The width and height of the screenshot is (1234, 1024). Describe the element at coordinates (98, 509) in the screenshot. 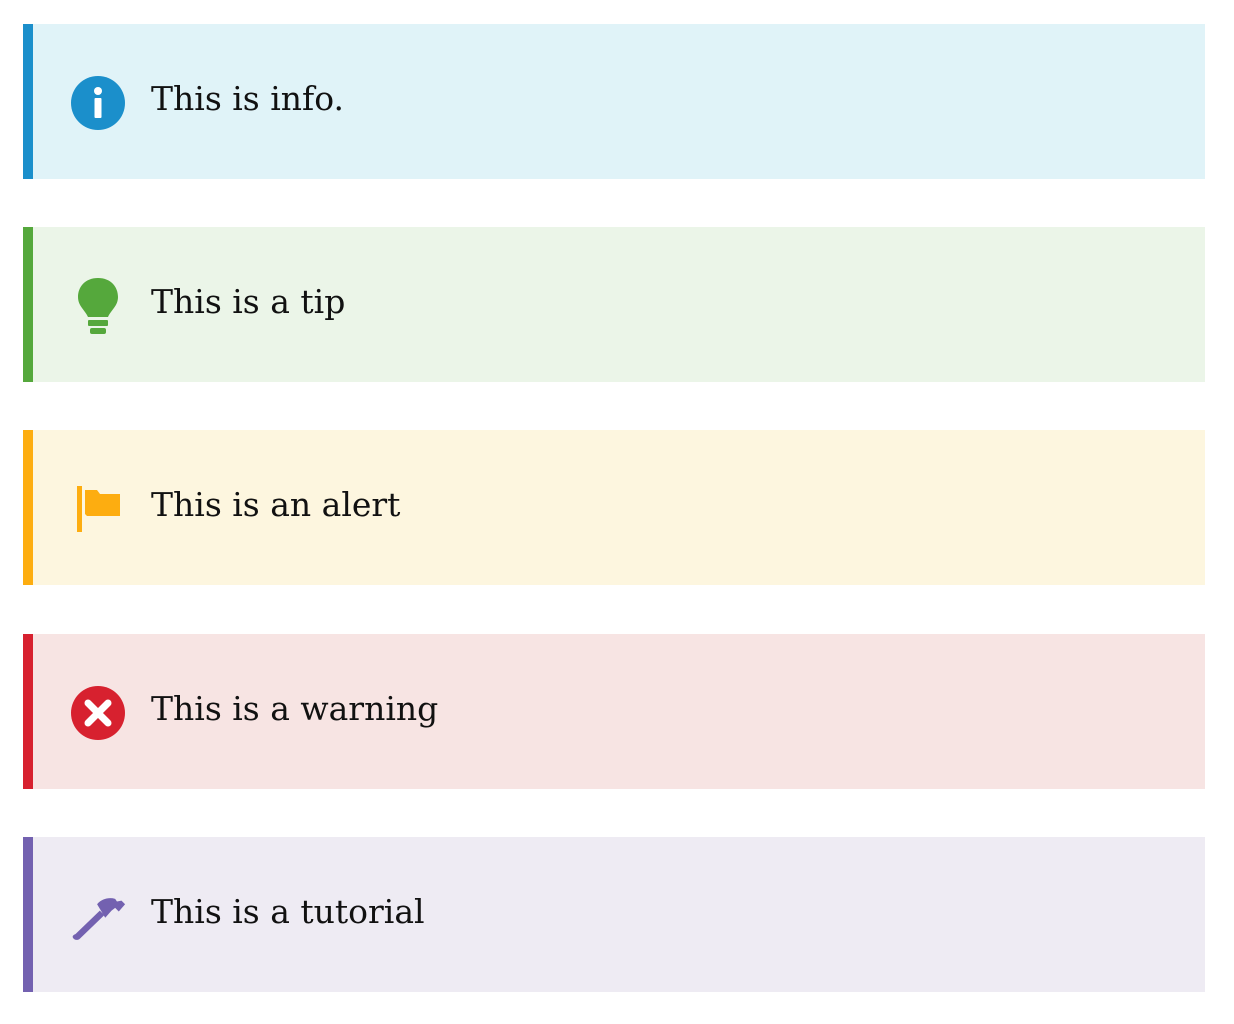

I see `flag-icon` at that location.